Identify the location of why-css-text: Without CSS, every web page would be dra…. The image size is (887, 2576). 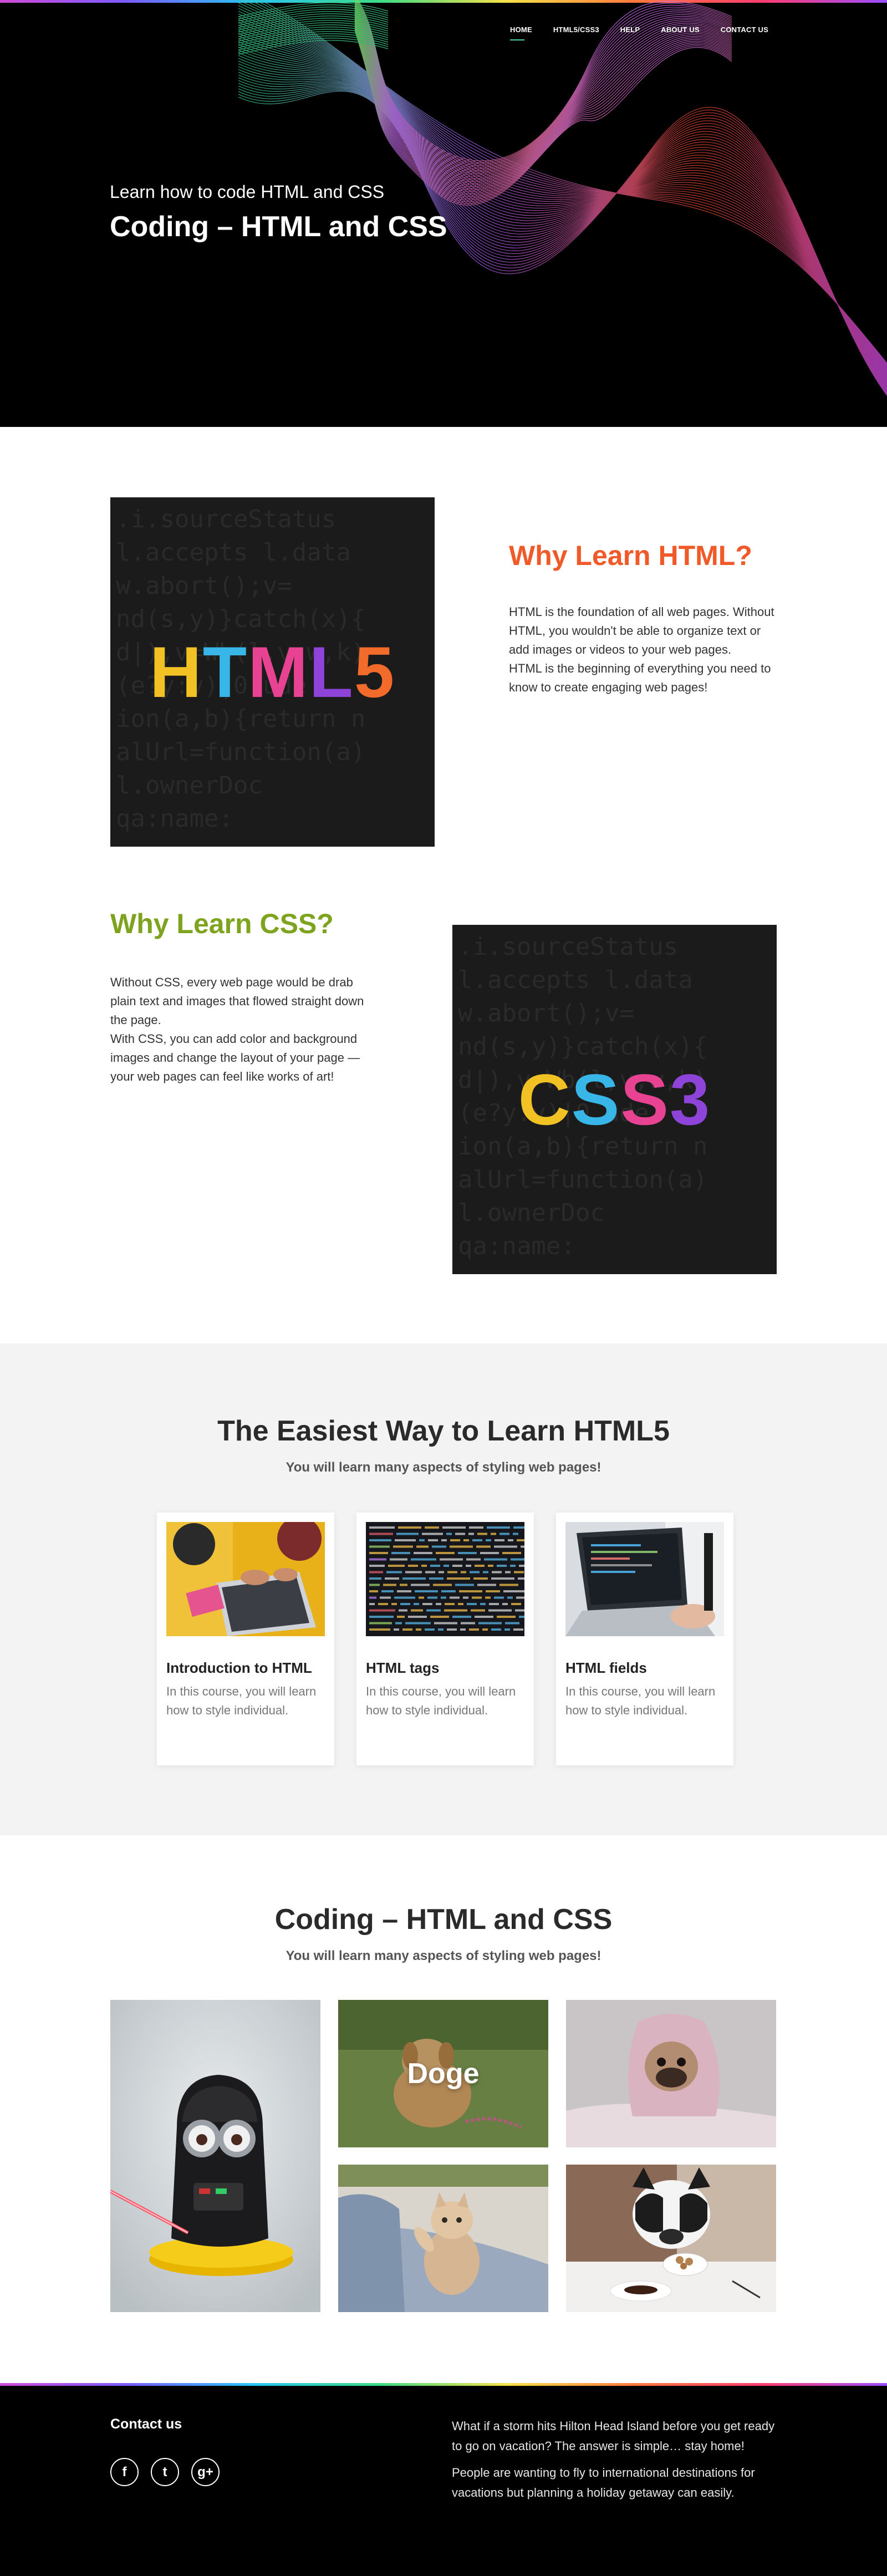
(243, 1030).